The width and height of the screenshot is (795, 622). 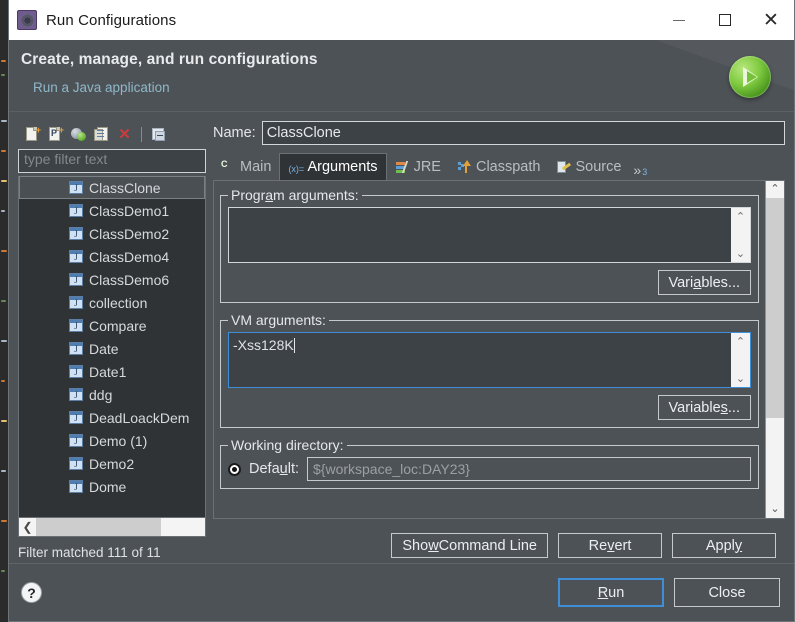 I want to click on tab-arguments: (x)= Arguments, so click(x=333, y=166).